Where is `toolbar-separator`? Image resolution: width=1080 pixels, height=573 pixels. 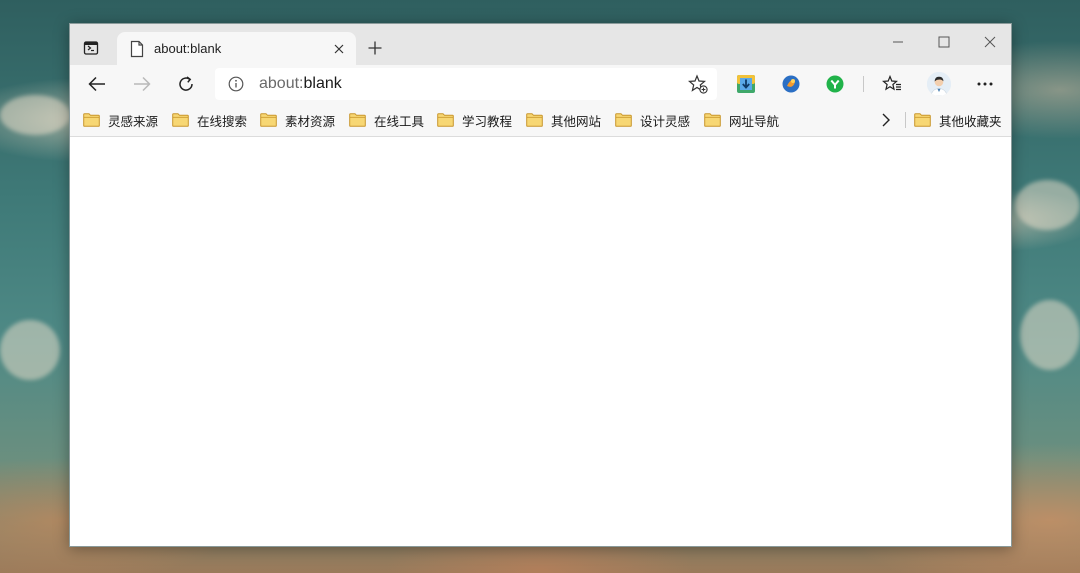 toolbar-separator is located at coordinates (863, 84).